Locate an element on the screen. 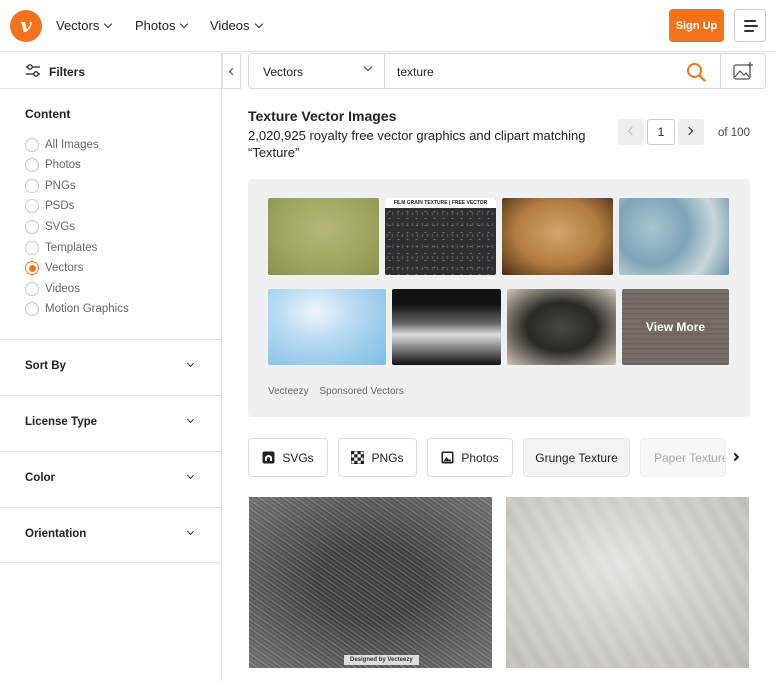 This screenshot has height=681, width=776. sign-up-button: Sign Up is located at coordinates (696, 25).